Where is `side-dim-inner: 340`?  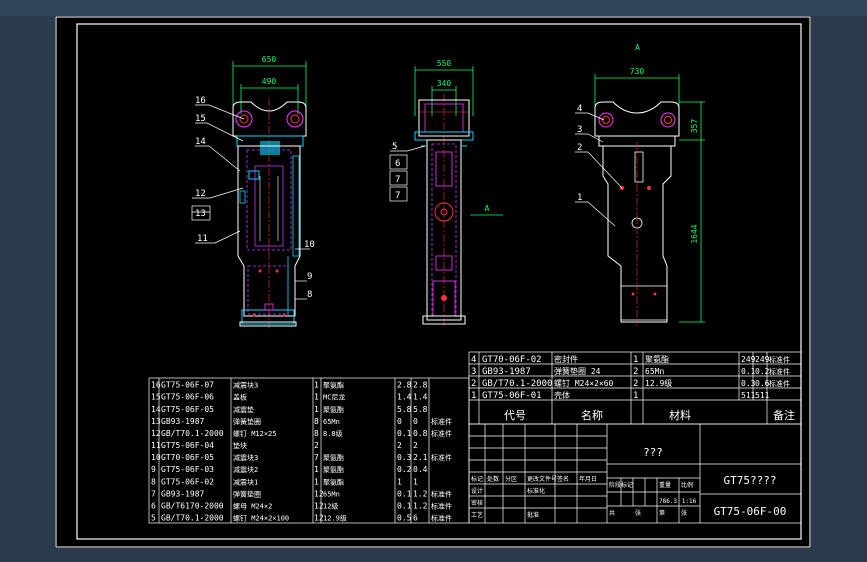
side-dim-inner: 340 is located at coordinates (444, 83).